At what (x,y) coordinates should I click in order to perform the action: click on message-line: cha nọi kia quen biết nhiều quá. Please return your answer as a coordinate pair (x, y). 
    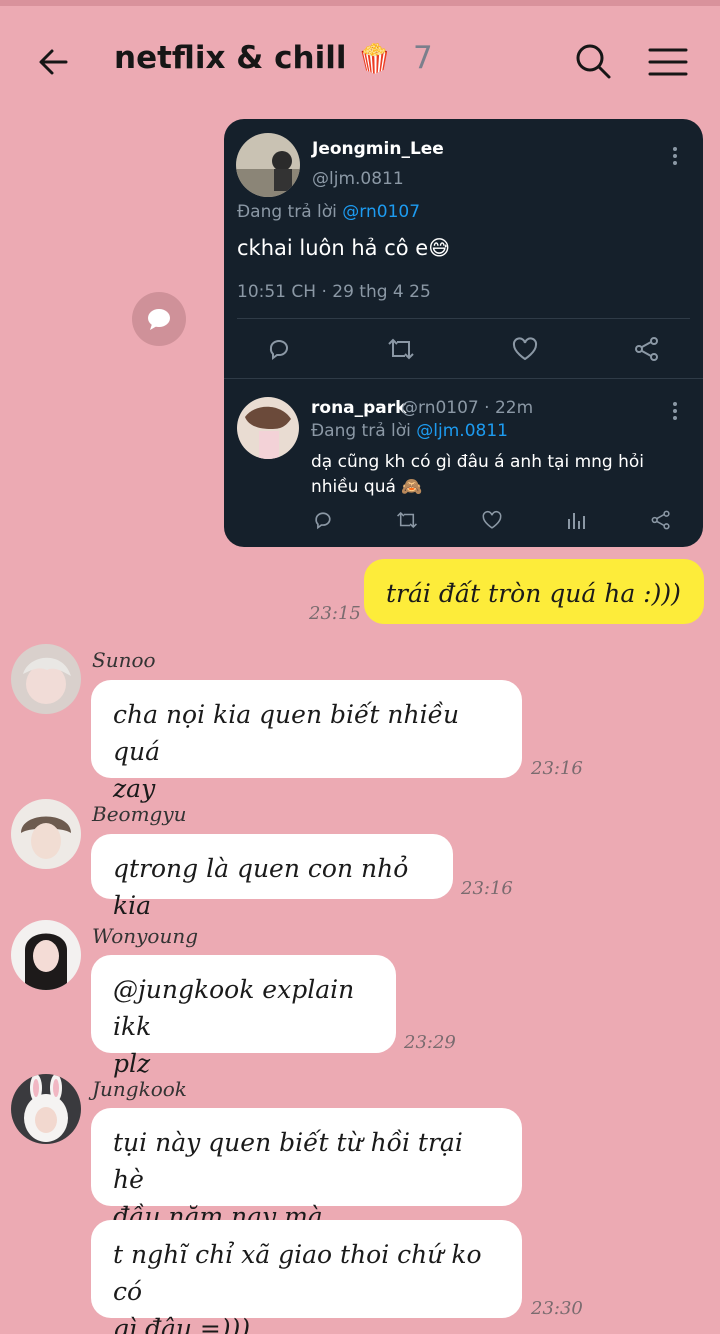
    Looking at the image, I should click on (286, 733).